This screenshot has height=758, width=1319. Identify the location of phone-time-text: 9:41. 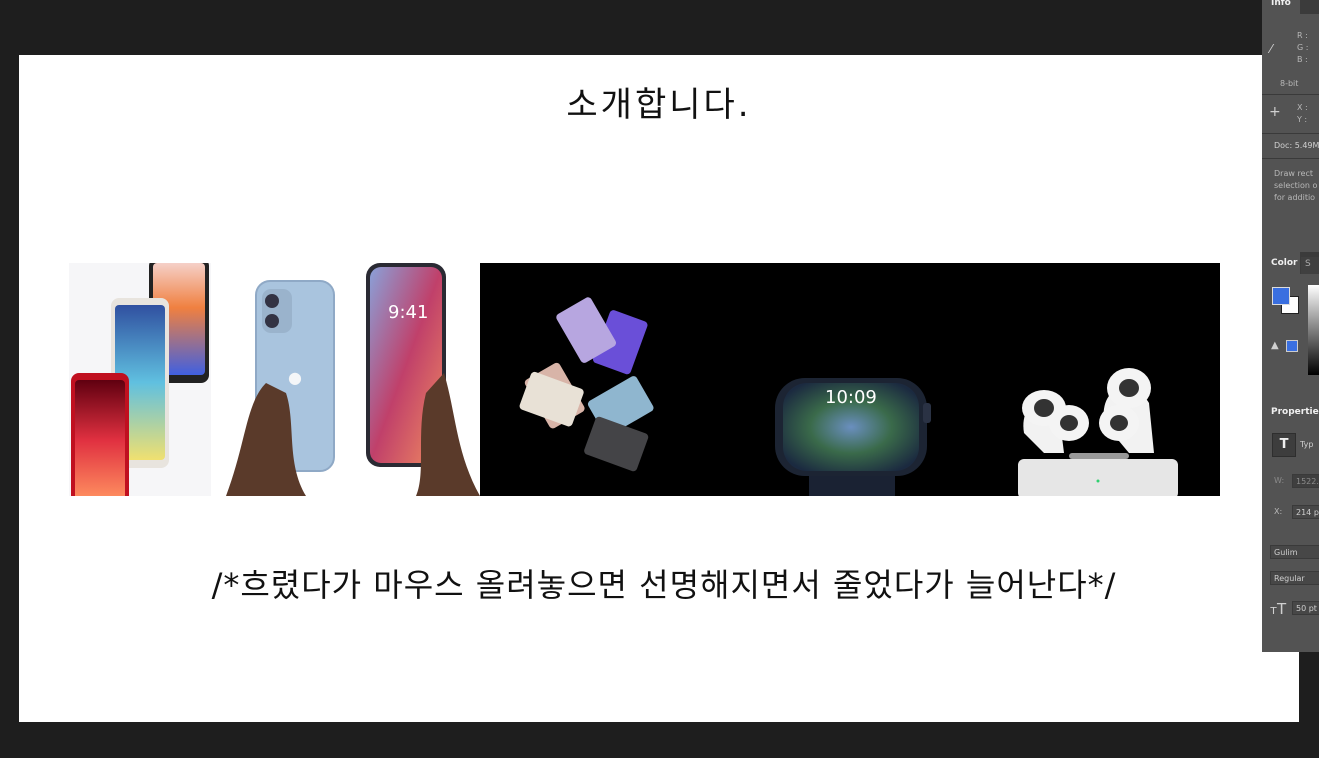
(408, 312).